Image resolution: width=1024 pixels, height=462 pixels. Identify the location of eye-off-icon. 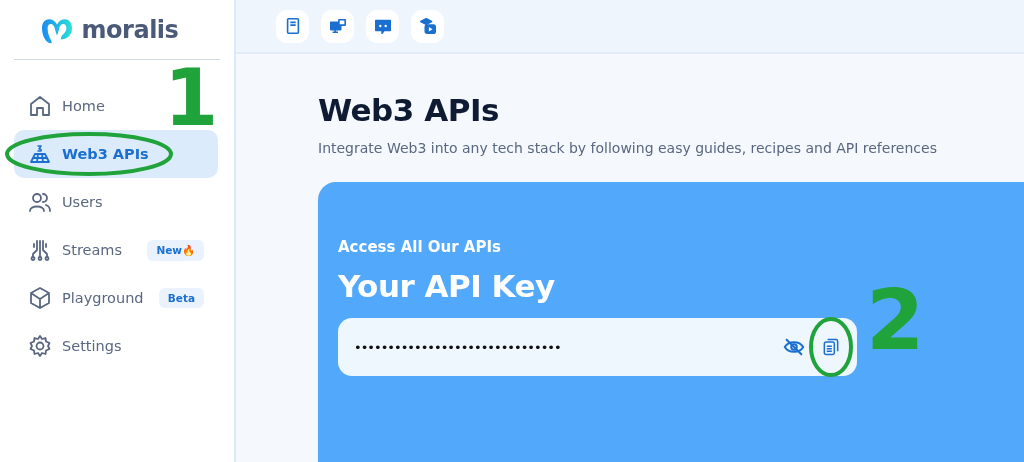
(794, 347).